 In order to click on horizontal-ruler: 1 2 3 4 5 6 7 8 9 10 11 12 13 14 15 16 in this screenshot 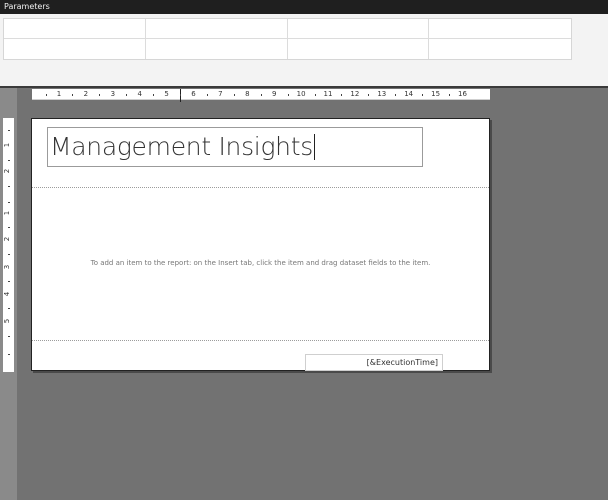, I will do `click(261, 95)`.